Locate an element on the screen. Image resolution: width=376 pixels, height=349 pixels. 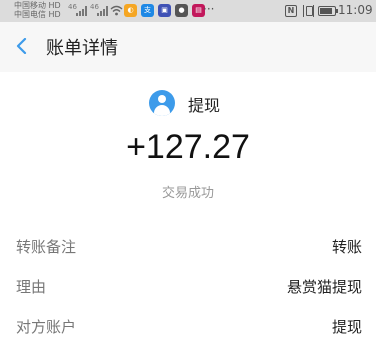
status-time: 11:09 is located at coordinates (355, 10).